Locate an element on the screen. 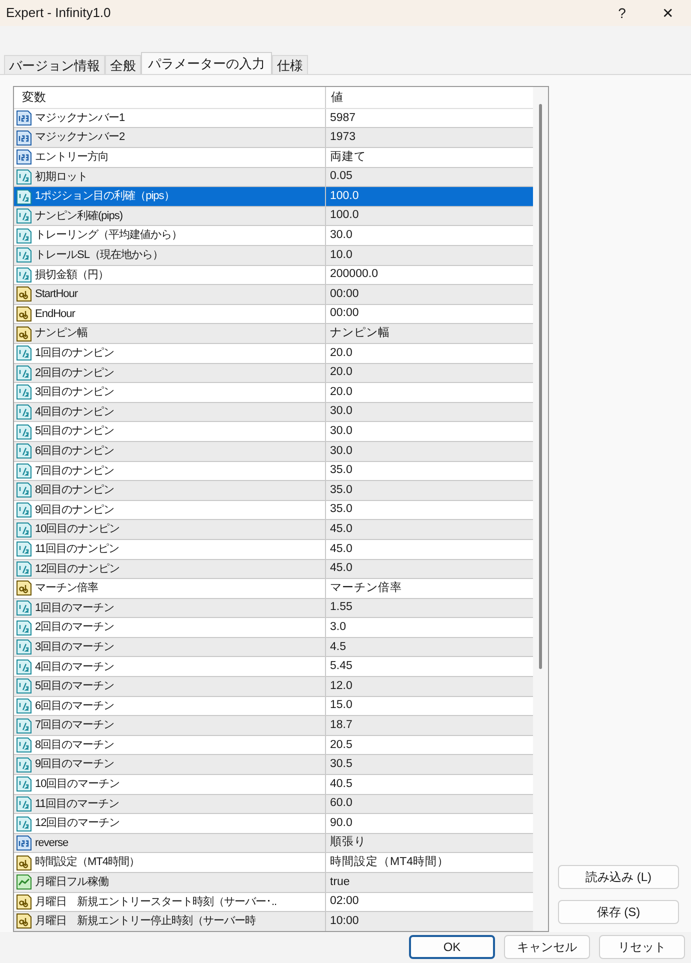 This screenshot has height=963, width=691. parameter-row: 初期ロット 0.05 is located at coordinates (273, 178).